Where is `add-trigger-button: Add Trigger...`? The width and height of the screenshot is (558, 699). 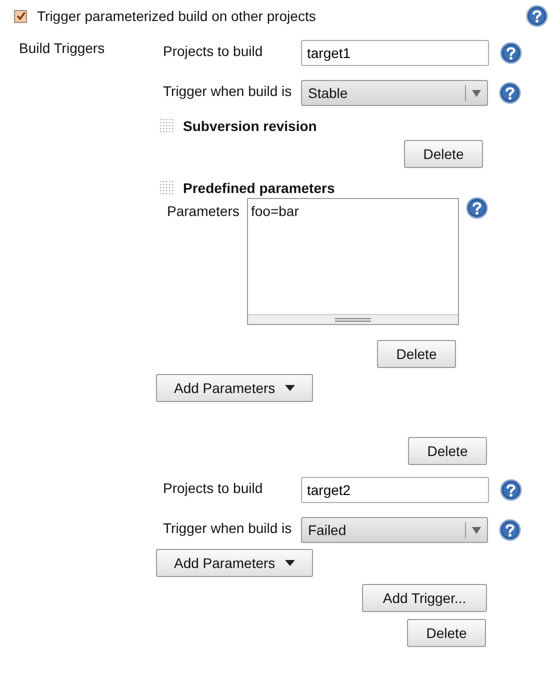
add-trigger-button: Add Trigger... is located at coordinates (424, 598).